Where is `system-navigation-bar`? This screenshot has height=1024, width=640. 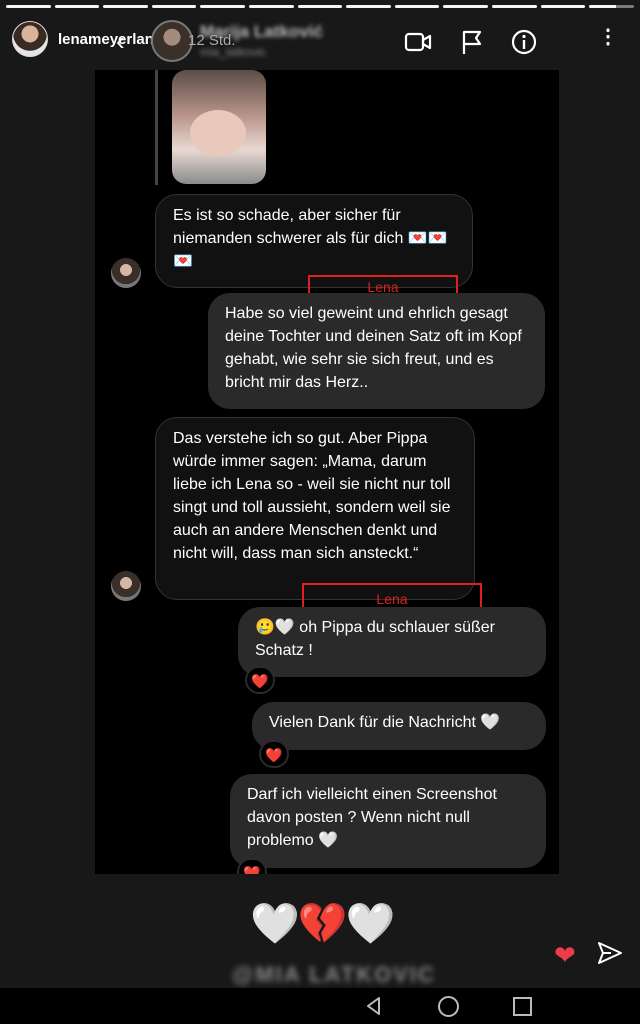 system-navigation-bar is located at coordinates (320, 1006).